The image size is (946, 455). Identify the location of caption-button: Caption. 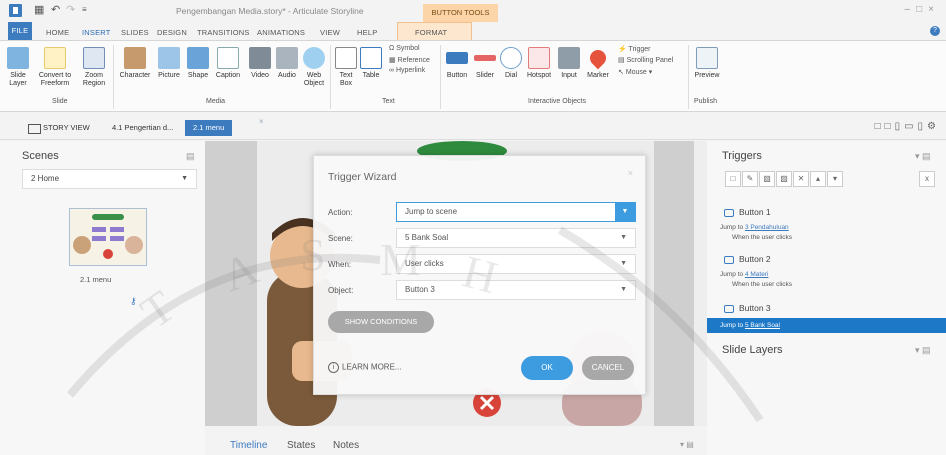
(228, 63).